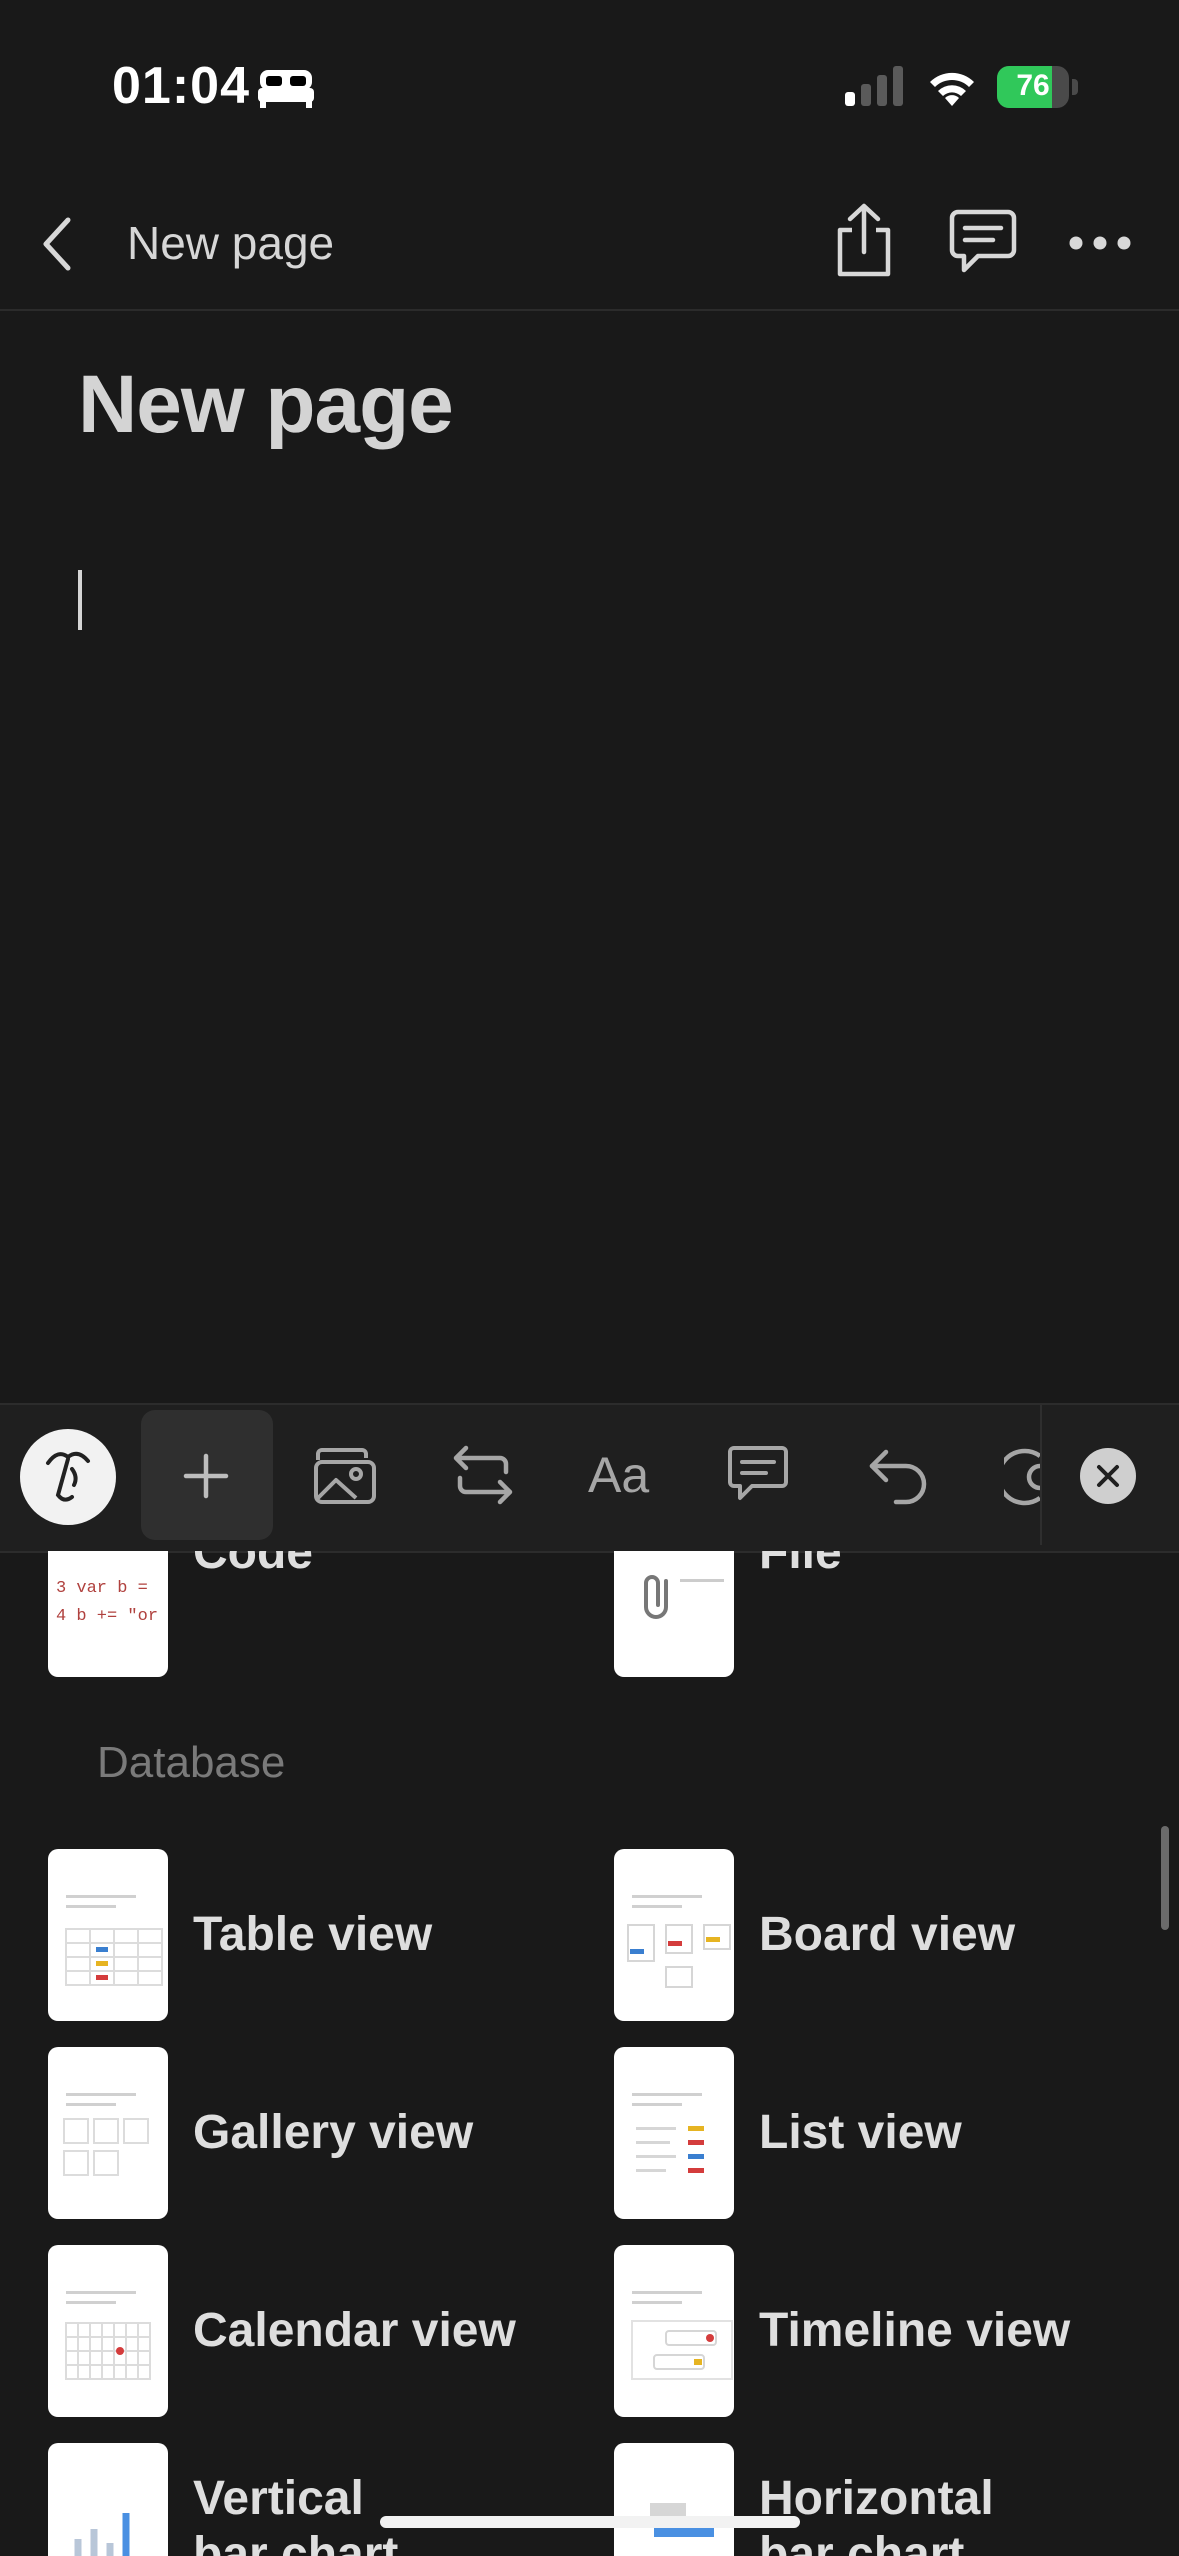 The image size is (1179, 2556). I want to click on ai-assistant-icon, so click(68, 1476).